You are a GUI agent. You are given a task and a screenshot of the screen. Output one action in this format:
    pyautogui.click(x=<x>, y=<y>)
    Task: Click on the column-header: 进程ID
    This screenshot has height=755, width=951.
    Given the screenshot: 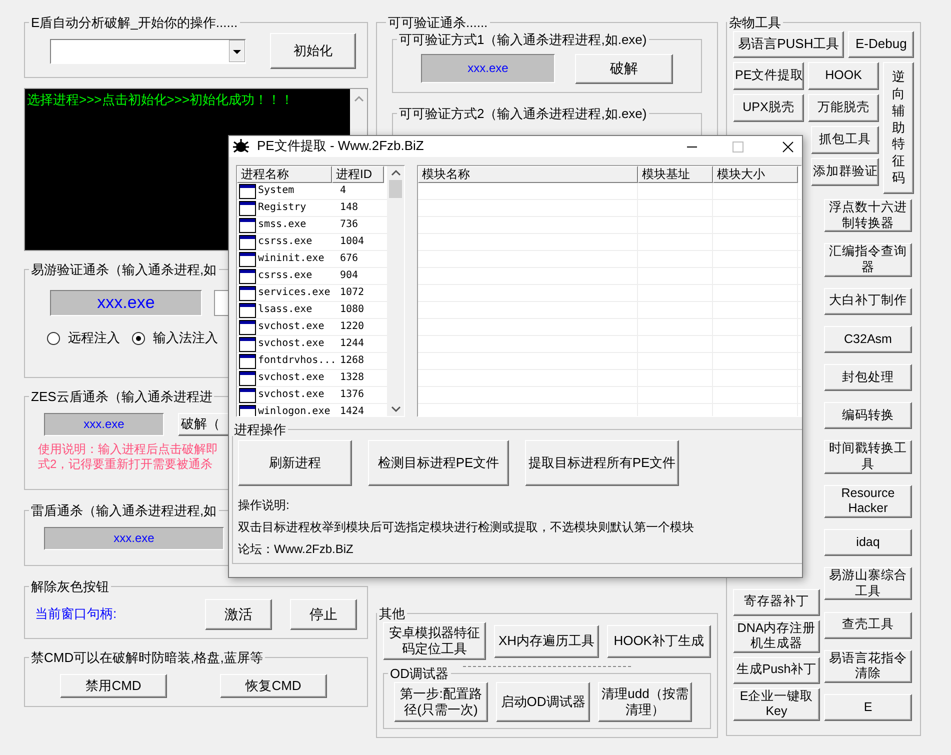 What is the action you would take?
    pyautogui.click(x=358, y=174)
    